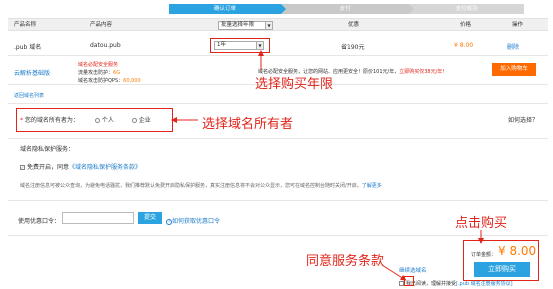 This screenshot has width=553, height=289. What do you see at coordinates (248, 124) in the screenshot?
I see `annotation-choose-owner: 选择域名所有者` at bounding box center [248, 124].